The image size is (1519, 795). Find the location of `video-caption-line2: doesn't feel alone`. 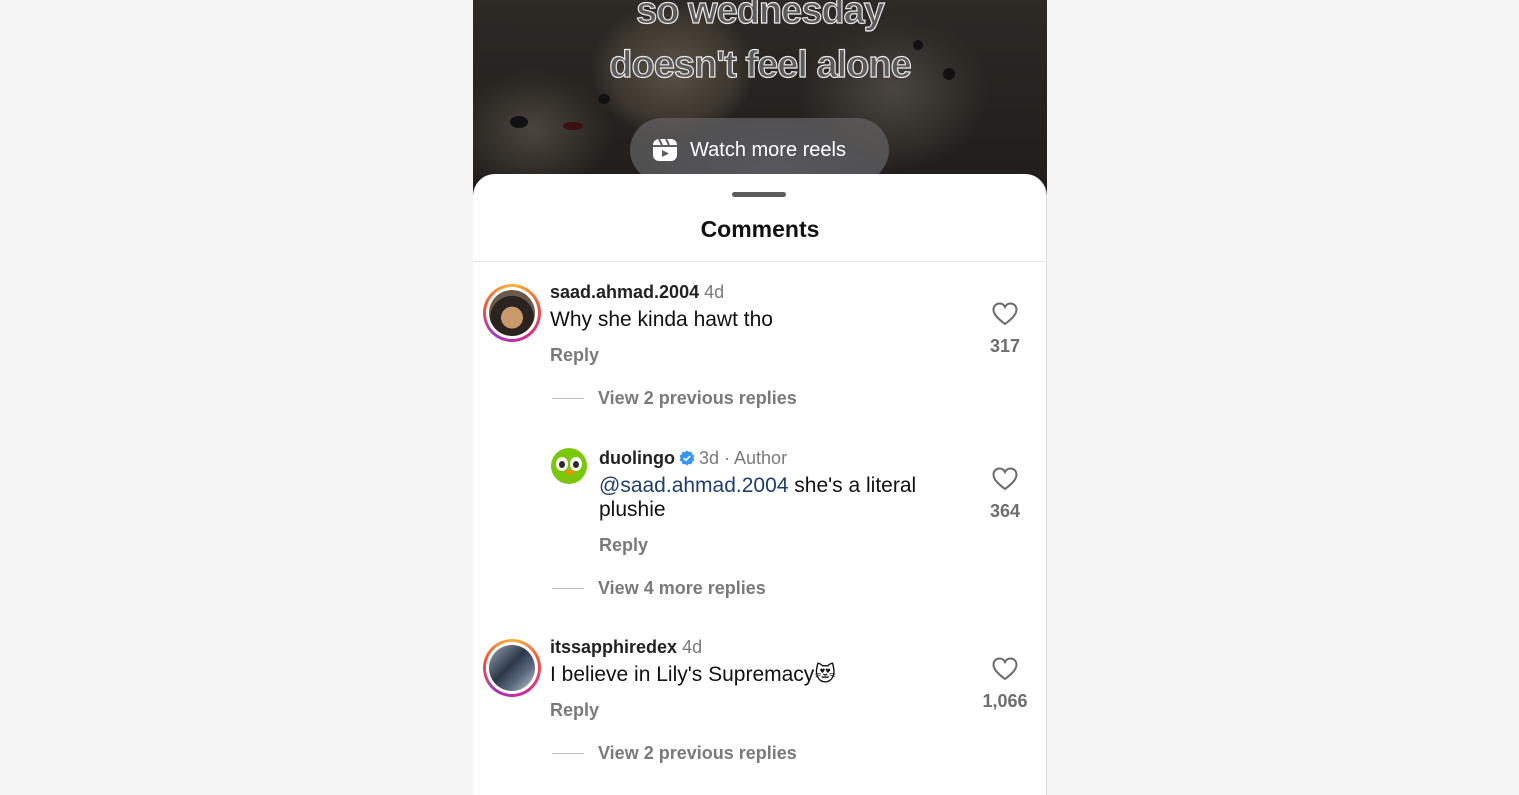

video-caption-line2: doesn't feel alone is located at coordinates (761, 64).